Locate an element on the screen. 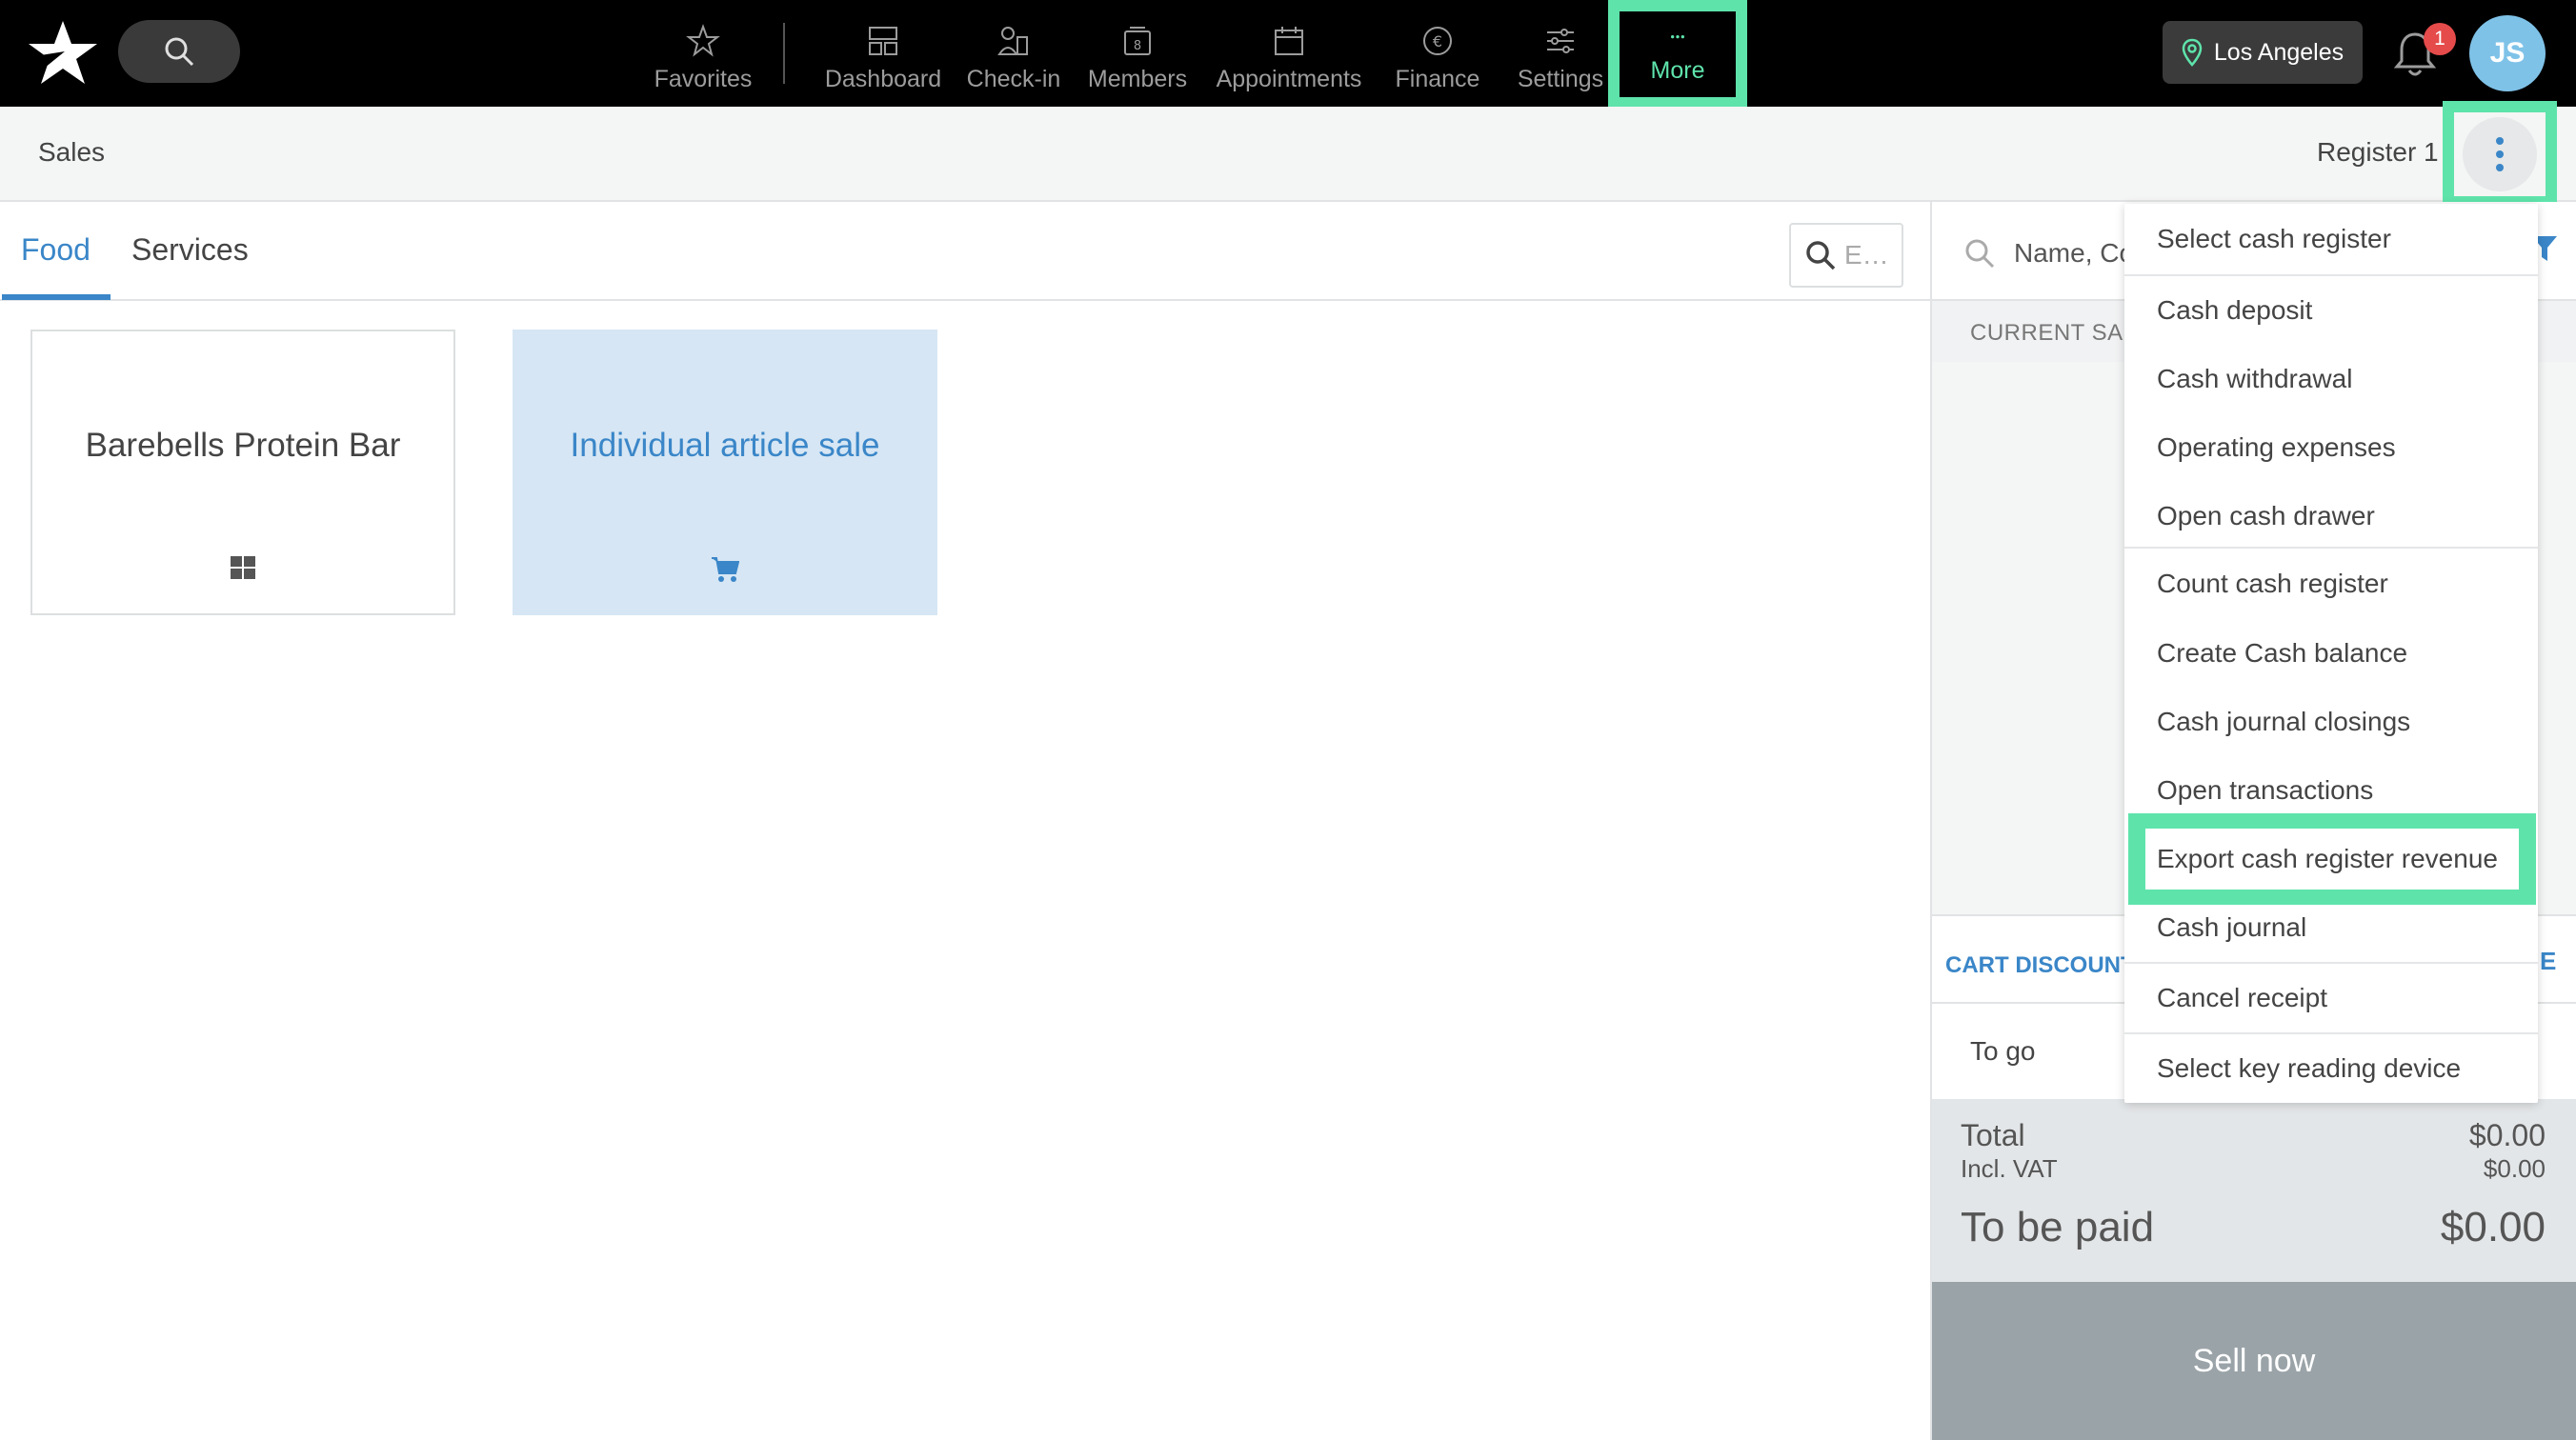 Image resolution: width=2576 pixels, height=1440 pixels. register-label: Register 1 is located at coordinates (2378, 152).